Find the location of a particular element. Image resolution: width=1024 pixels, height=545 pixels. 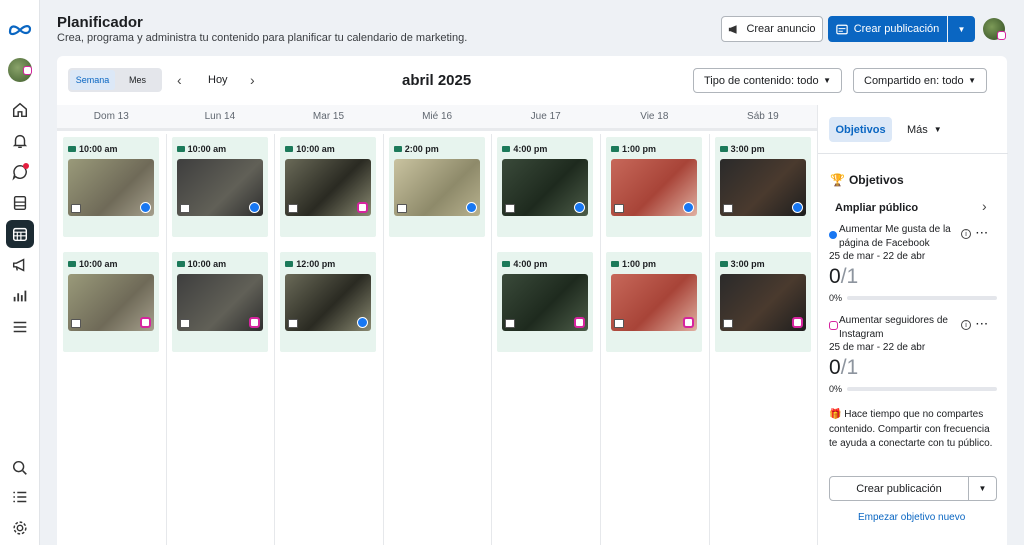

tab-more: Más ▼ is located at coordinates (924, 129).